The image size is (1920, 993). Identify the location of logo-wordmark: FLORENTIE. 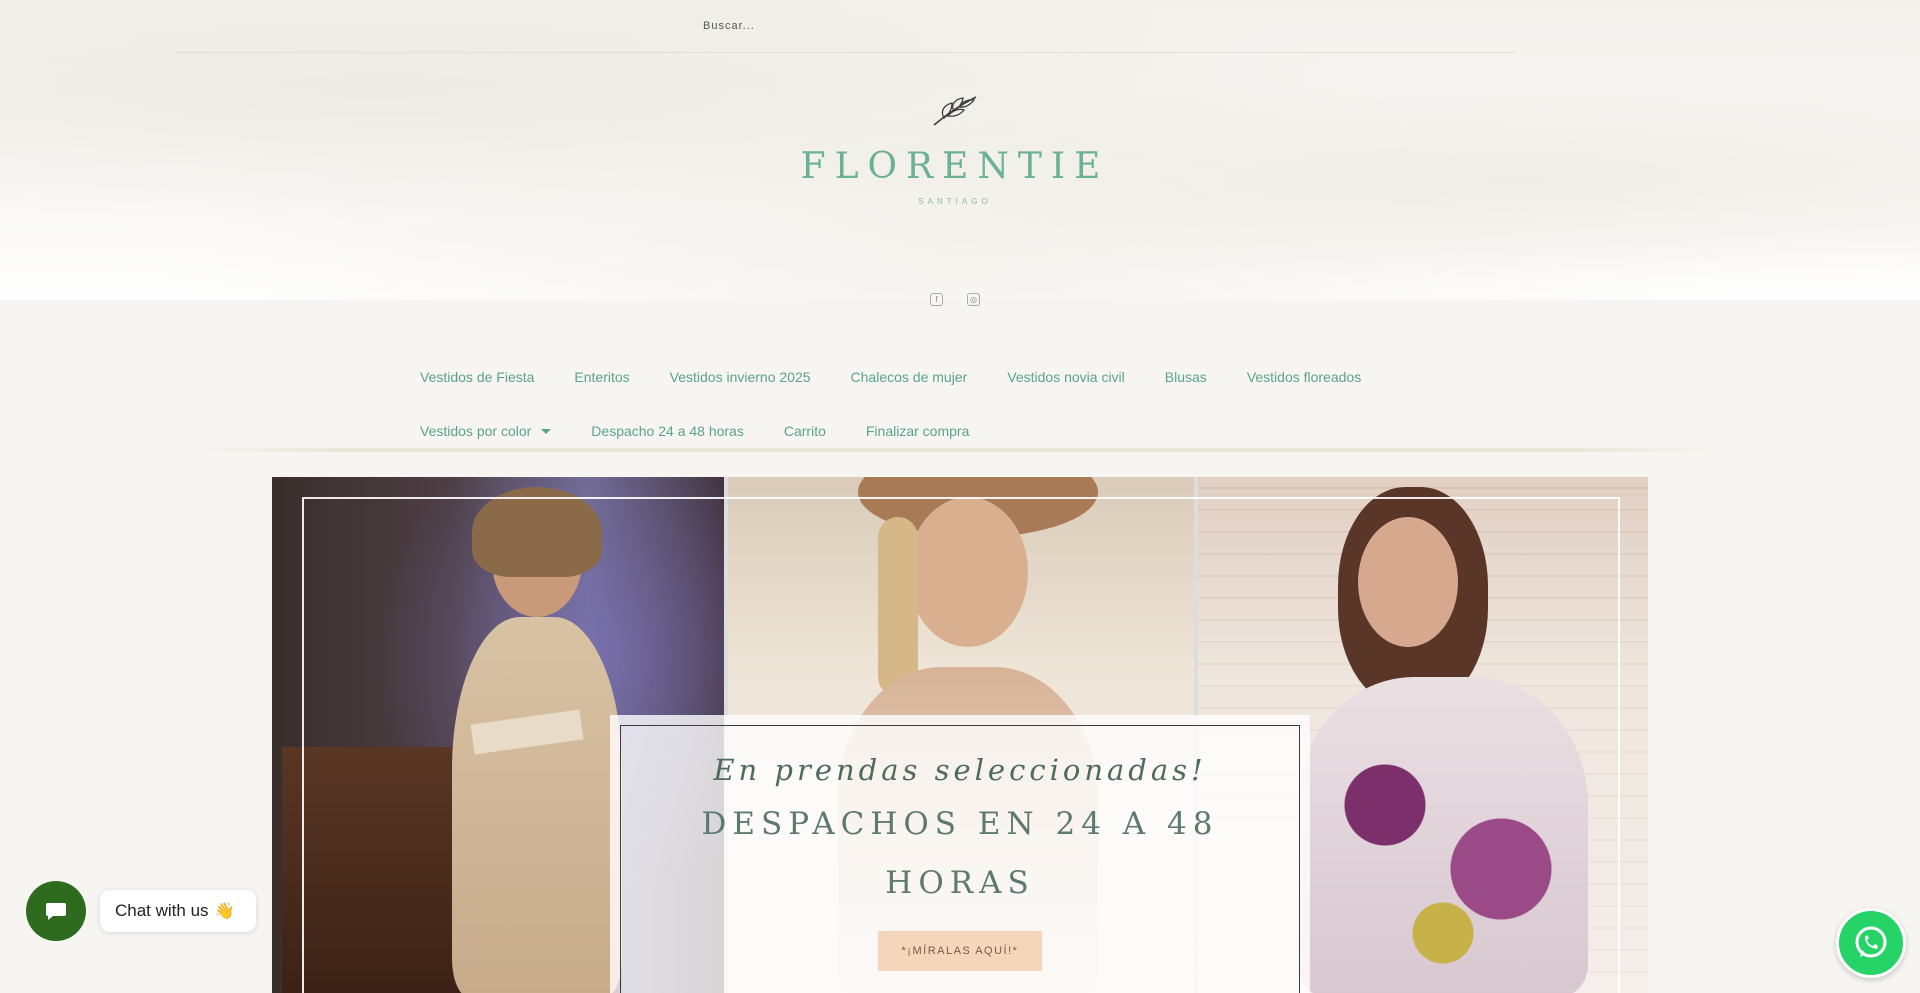
(955, 166).